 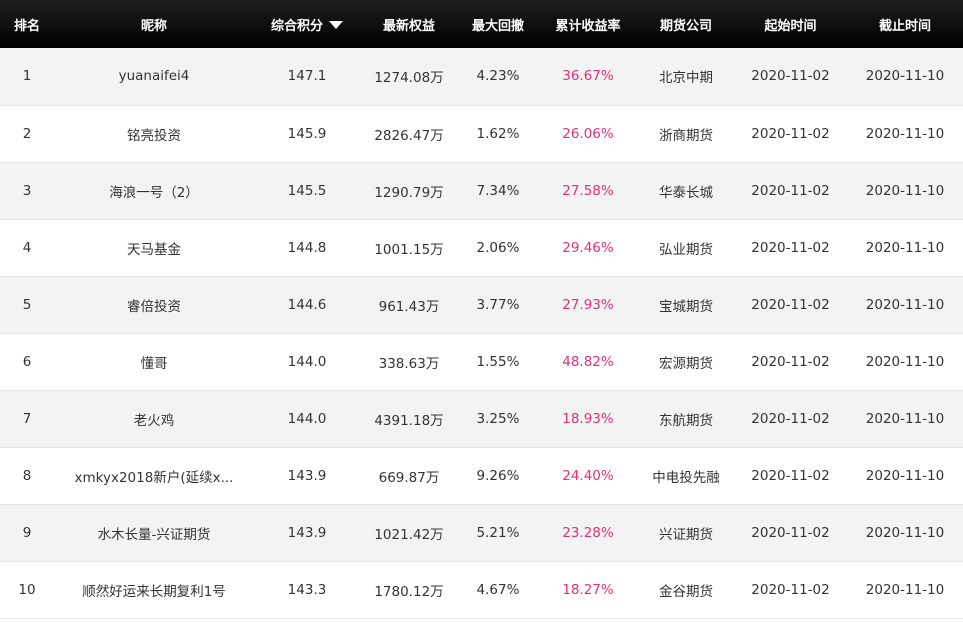 I want to click on header-drawdown: 最大回撤, so click(x=498, y=24).